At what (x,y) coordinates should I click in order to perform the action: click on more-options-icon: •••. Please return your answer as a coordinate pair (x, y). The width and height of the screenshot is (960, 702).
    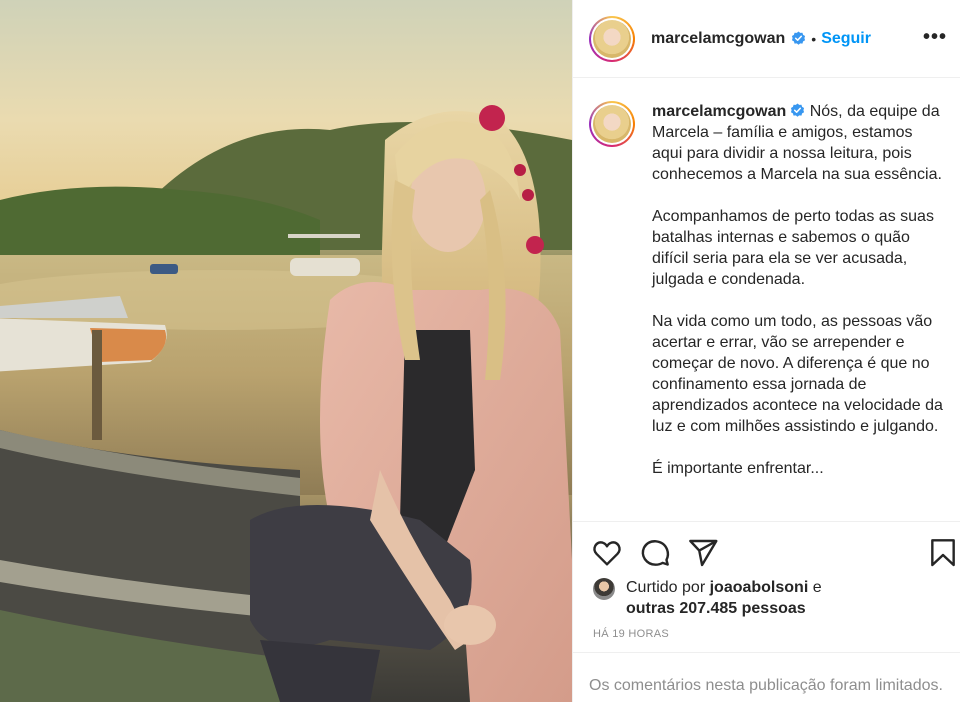
    Looking at the image, I should click on (935, 37).